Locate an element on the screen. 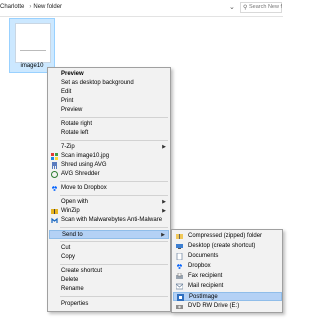  chevron-down-icon: ⌄ is located at coordinates (232, 7).